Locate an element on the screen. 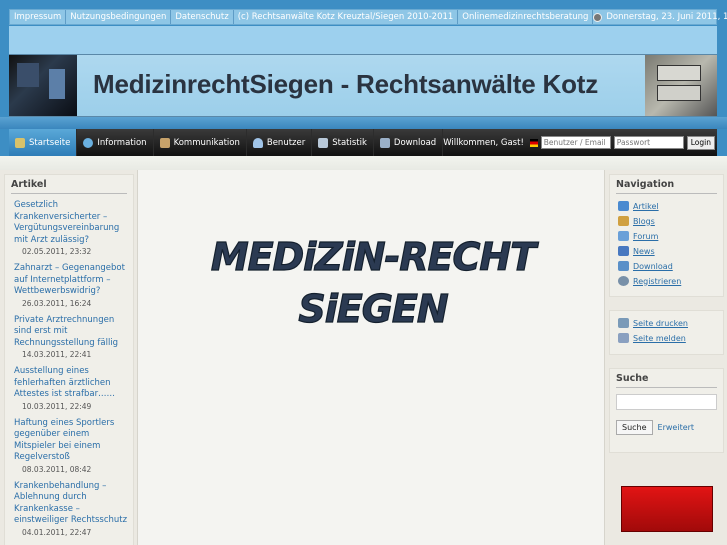  nav-link-label: Download is located at coordinates (653, 266).